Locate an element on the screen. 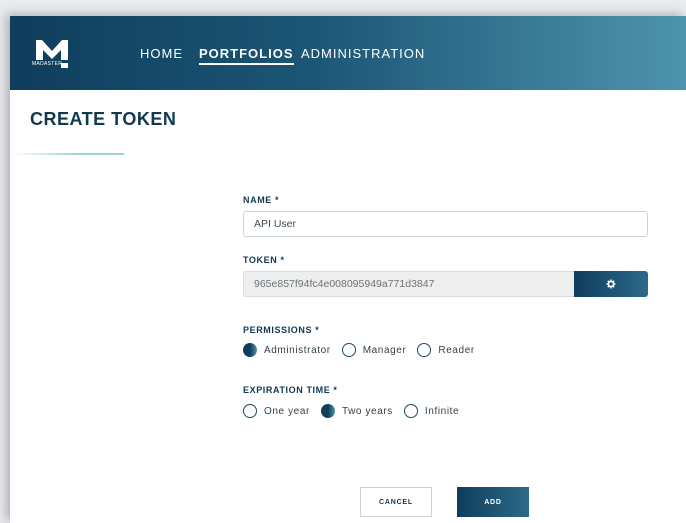  token-input: 965e857f94fc4e008095949a771d3847 is located at coordinates (409, 284).